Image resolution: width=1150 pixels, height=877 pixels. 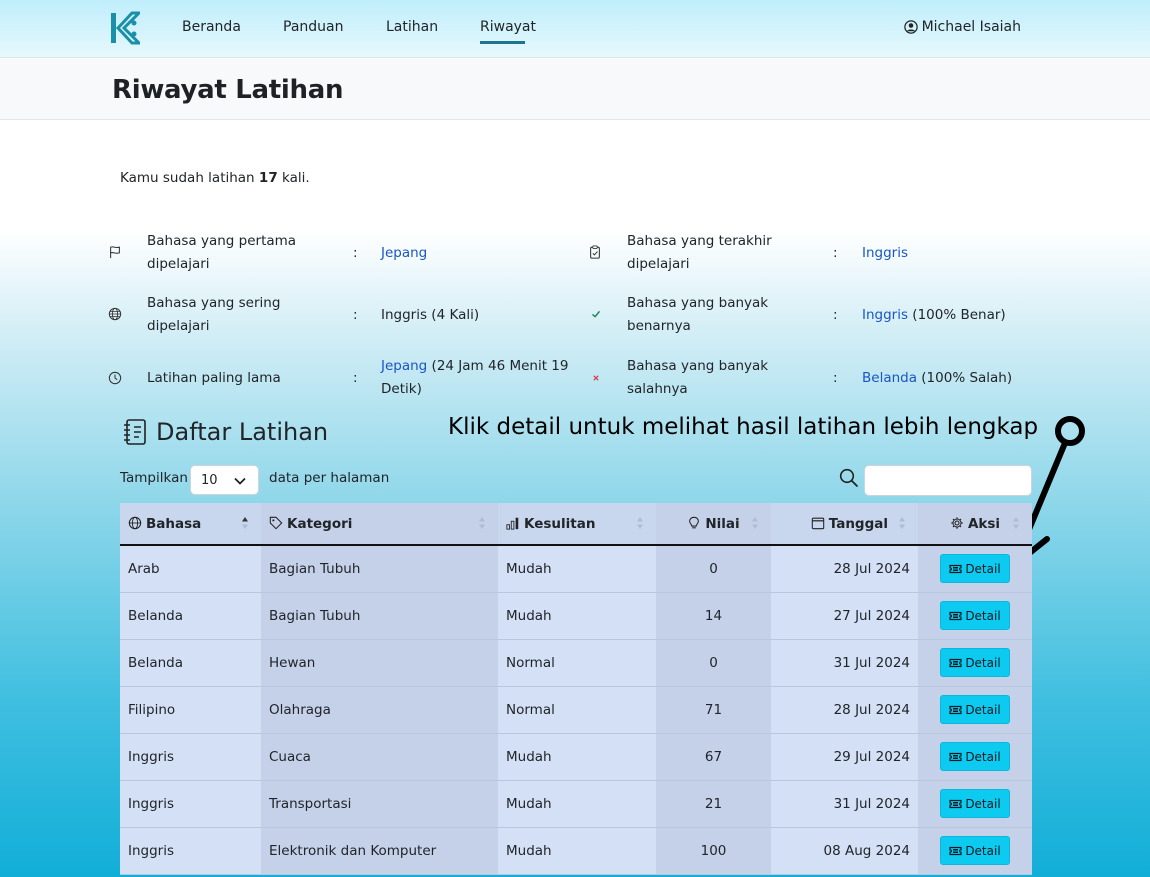 What do you see at coordinates (885, 315) in the screenshot?
I see `stat-link-most-correct: Inggris` at bounding box center [885, 315].